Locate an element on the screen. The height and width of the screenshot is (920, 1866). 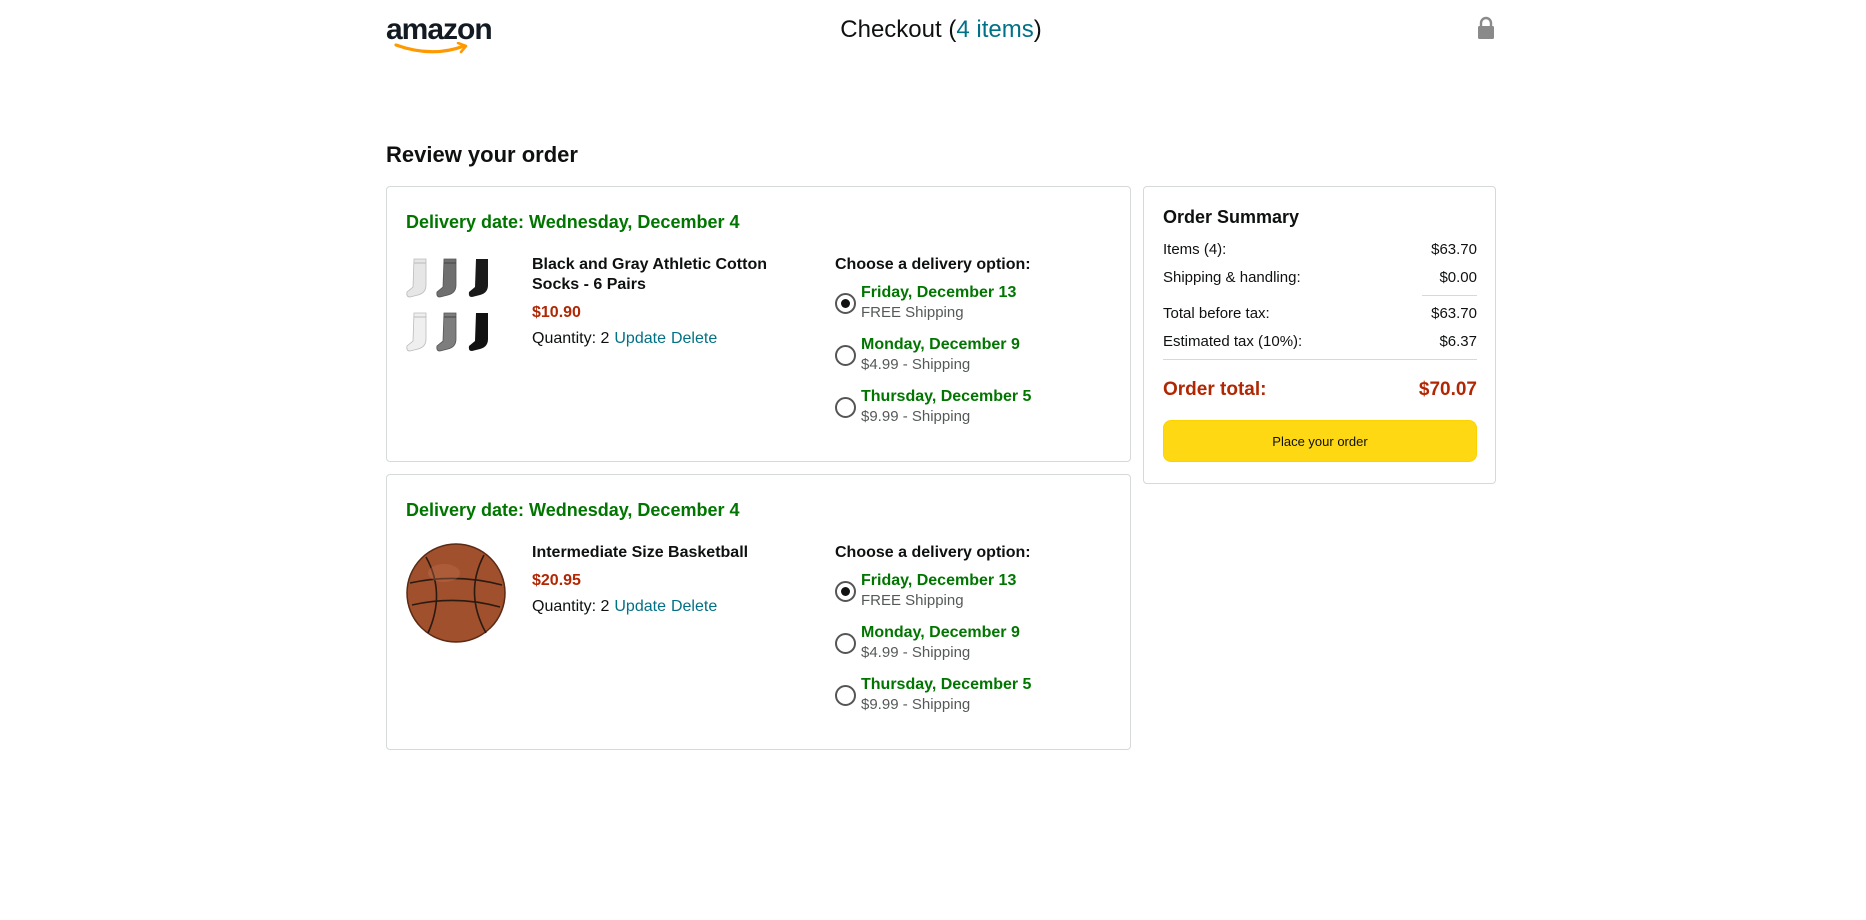
socks-image is located at coordinates (447, 305).